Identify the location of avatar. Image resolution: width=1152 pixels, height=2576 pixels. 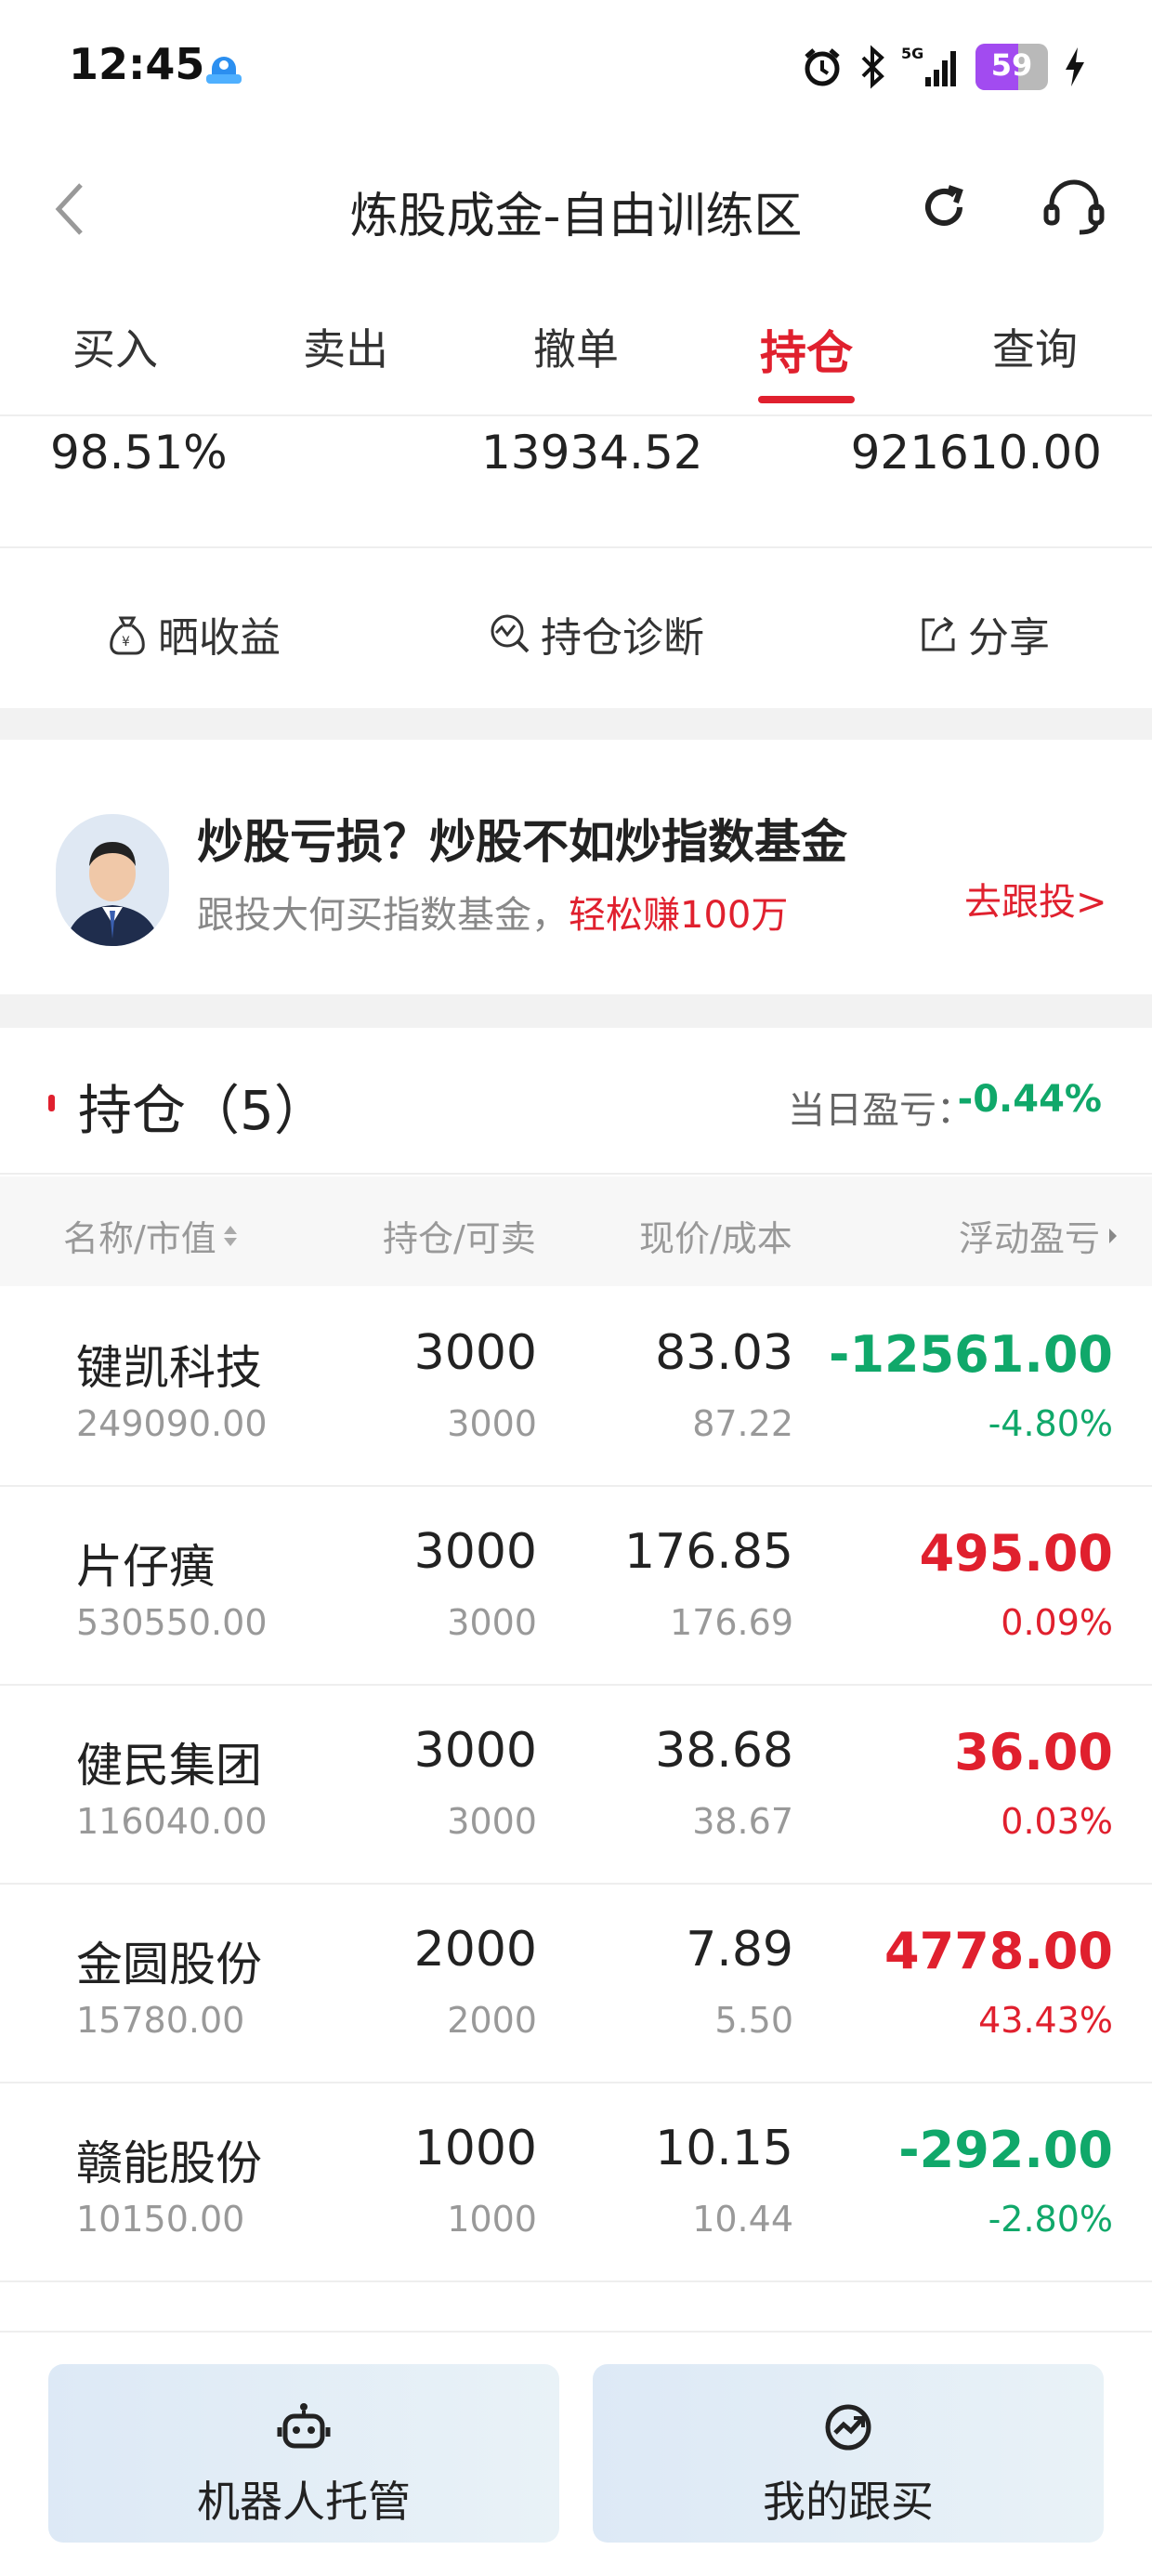
(112, 880).